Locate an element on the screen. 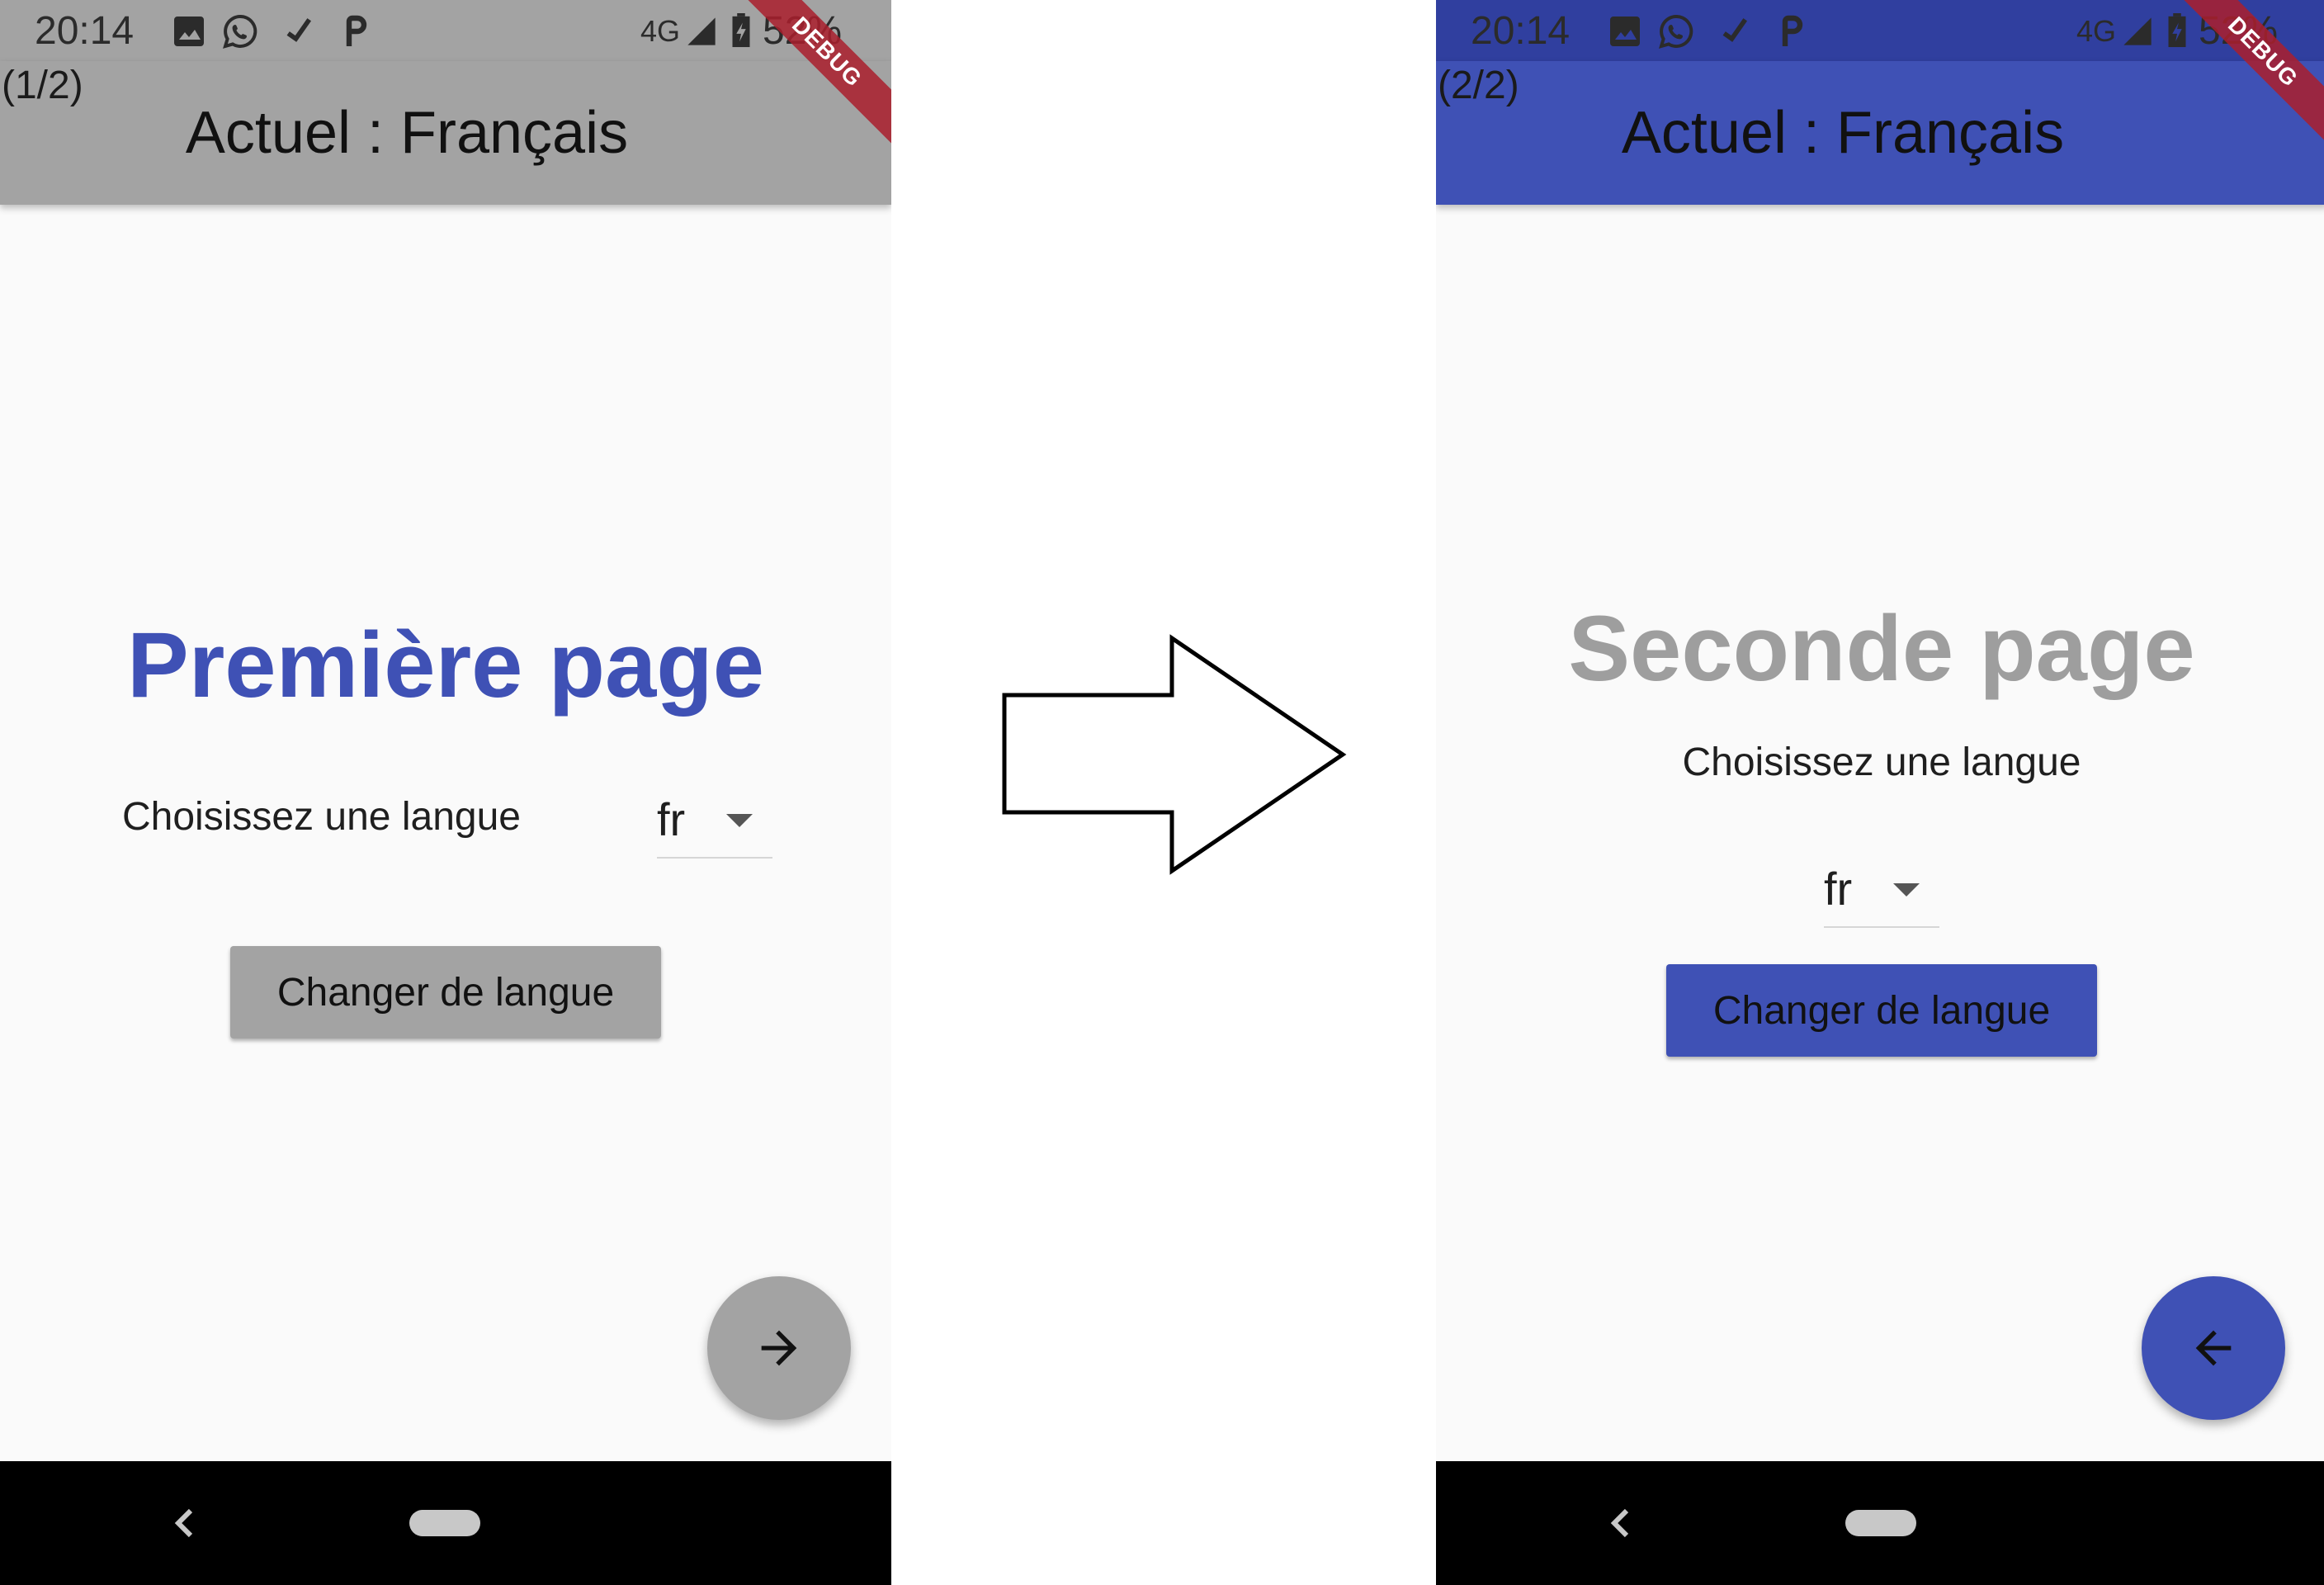  next-page-fab is located at coordinates (779, 1348).